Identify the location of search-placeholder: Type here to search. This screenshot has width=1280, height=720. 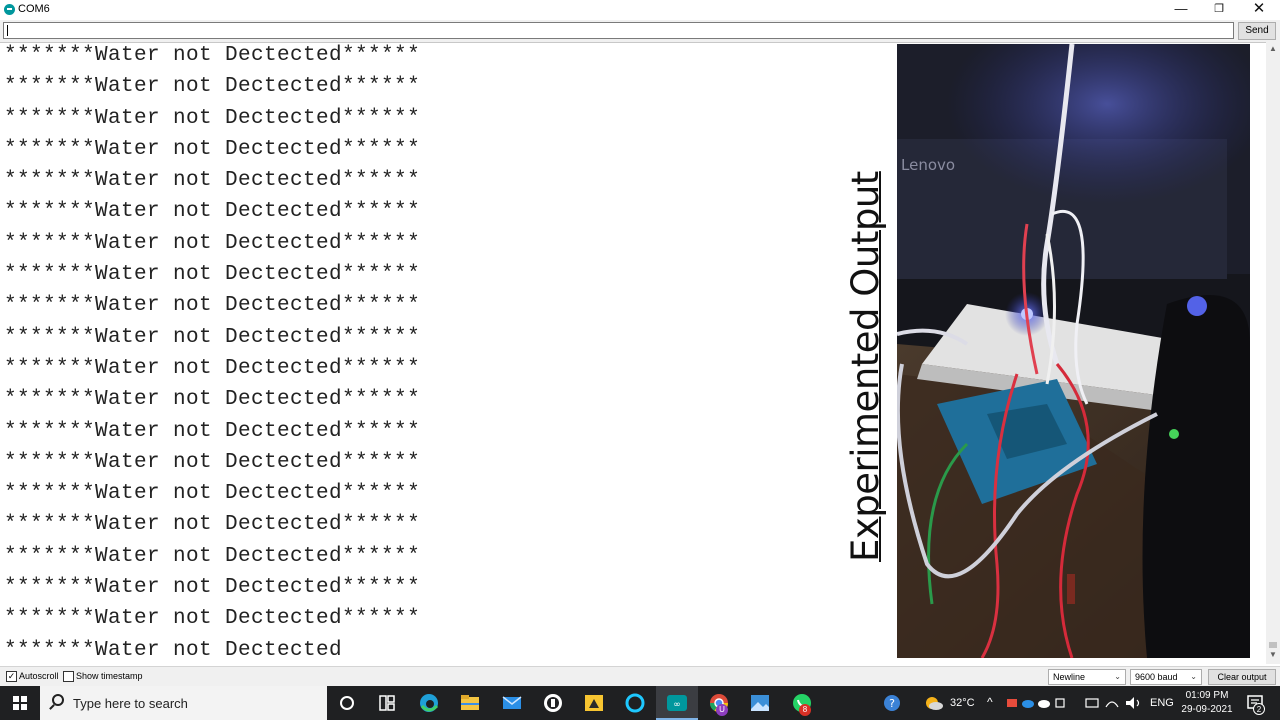
(130, 703).